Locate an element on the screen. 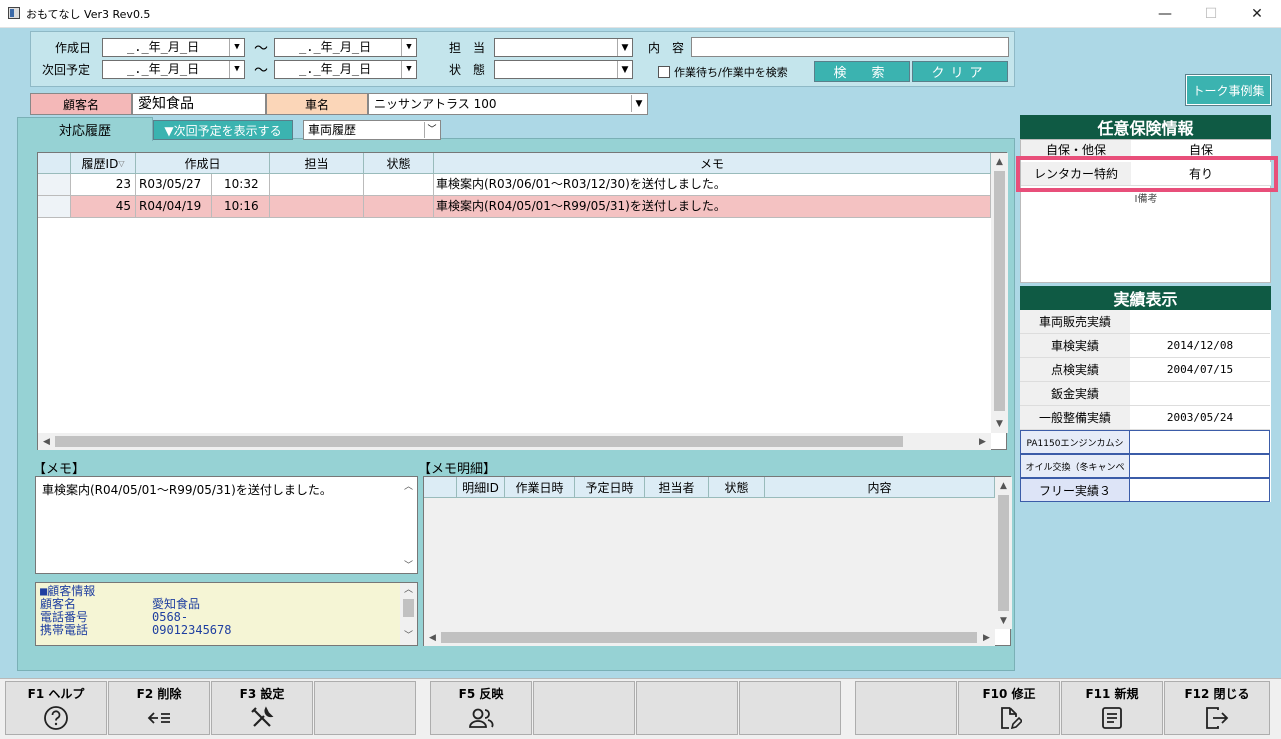  customer-name-field: 愛知食品 is located at coordinates (199, 104).